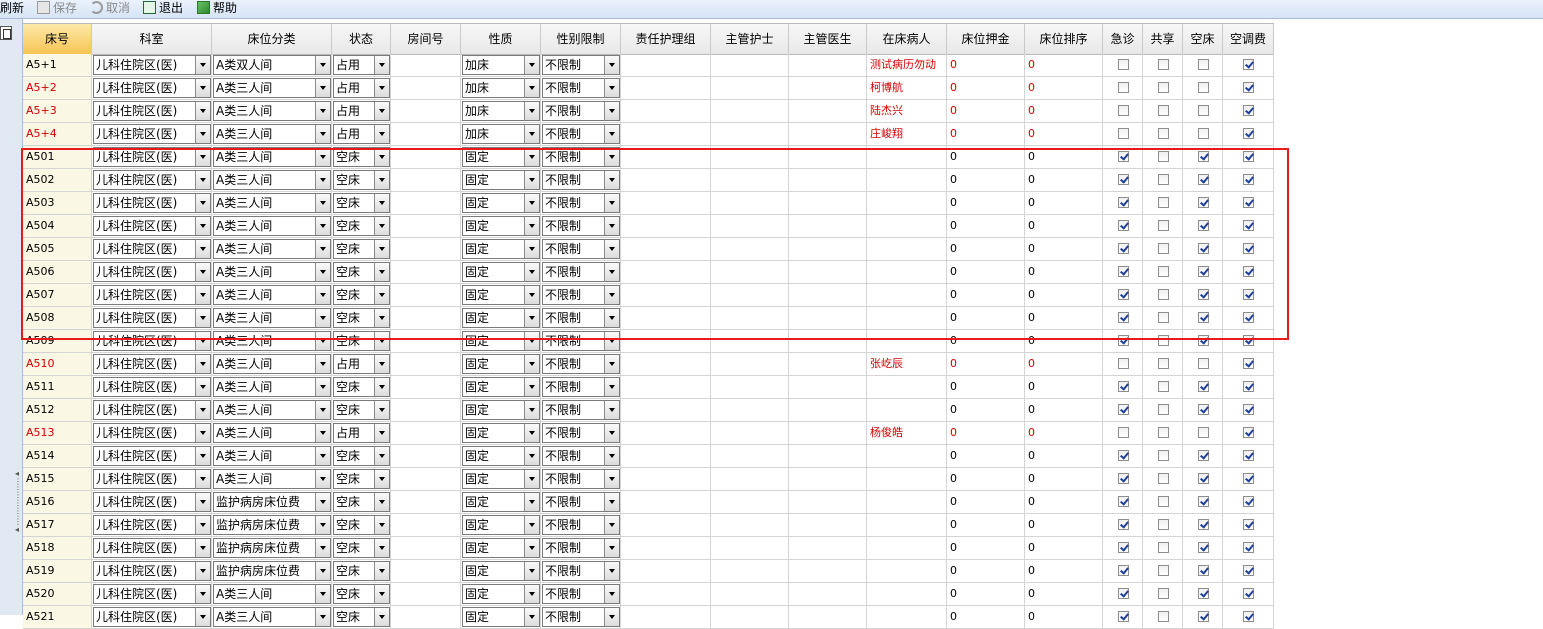 The height and width of the screenshot is (629, 1543). I want to click on nature-select: 加床, so click(501, 65).